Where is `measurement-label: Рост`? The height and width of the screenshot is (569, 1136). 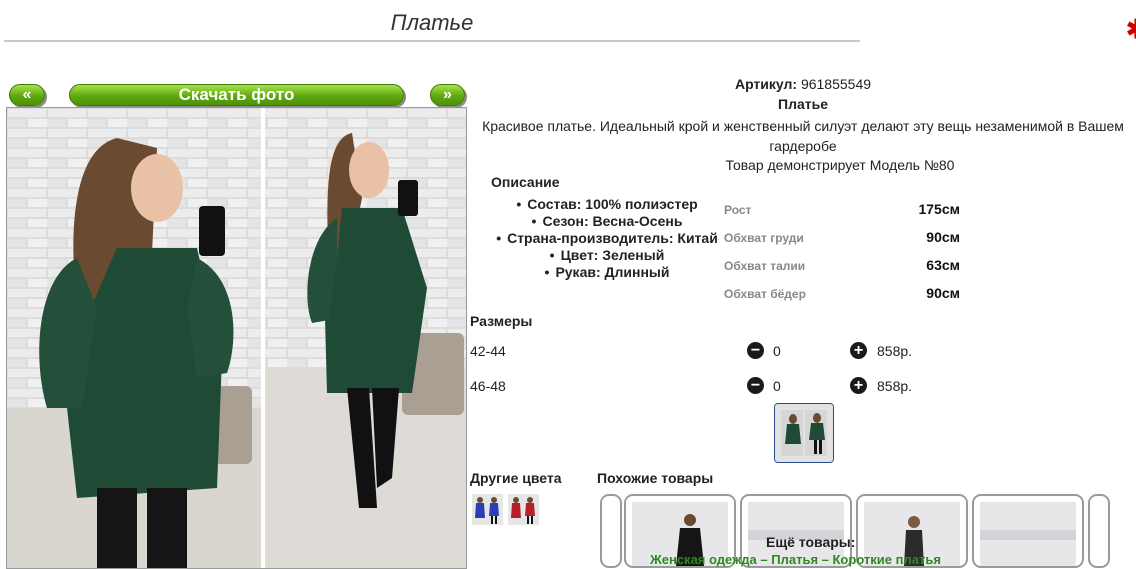
measurement-label: Рост is located at coordinates (738, 210).